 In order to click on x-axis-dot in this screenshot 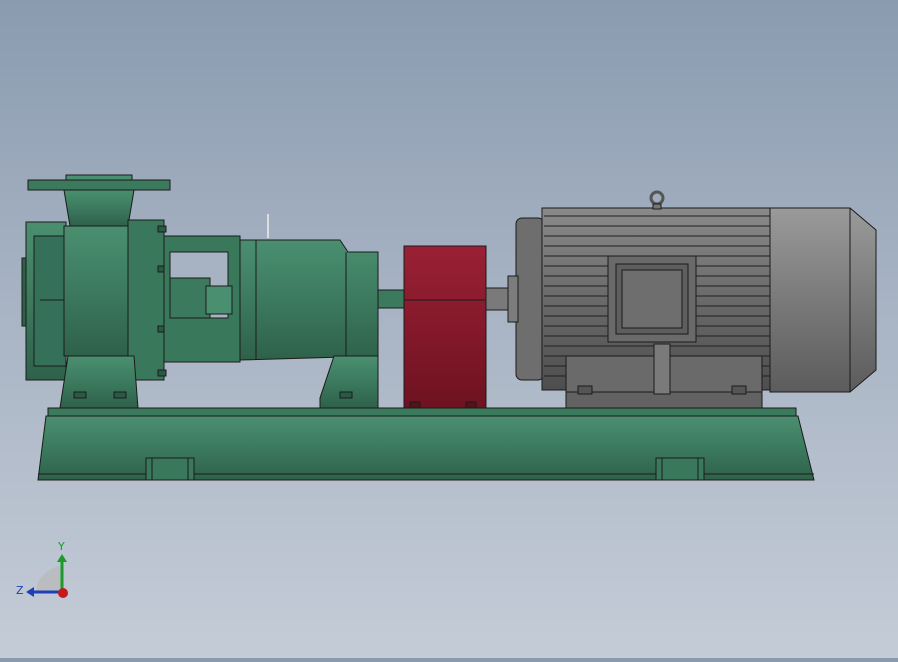, I will do `click(63, 593)`.